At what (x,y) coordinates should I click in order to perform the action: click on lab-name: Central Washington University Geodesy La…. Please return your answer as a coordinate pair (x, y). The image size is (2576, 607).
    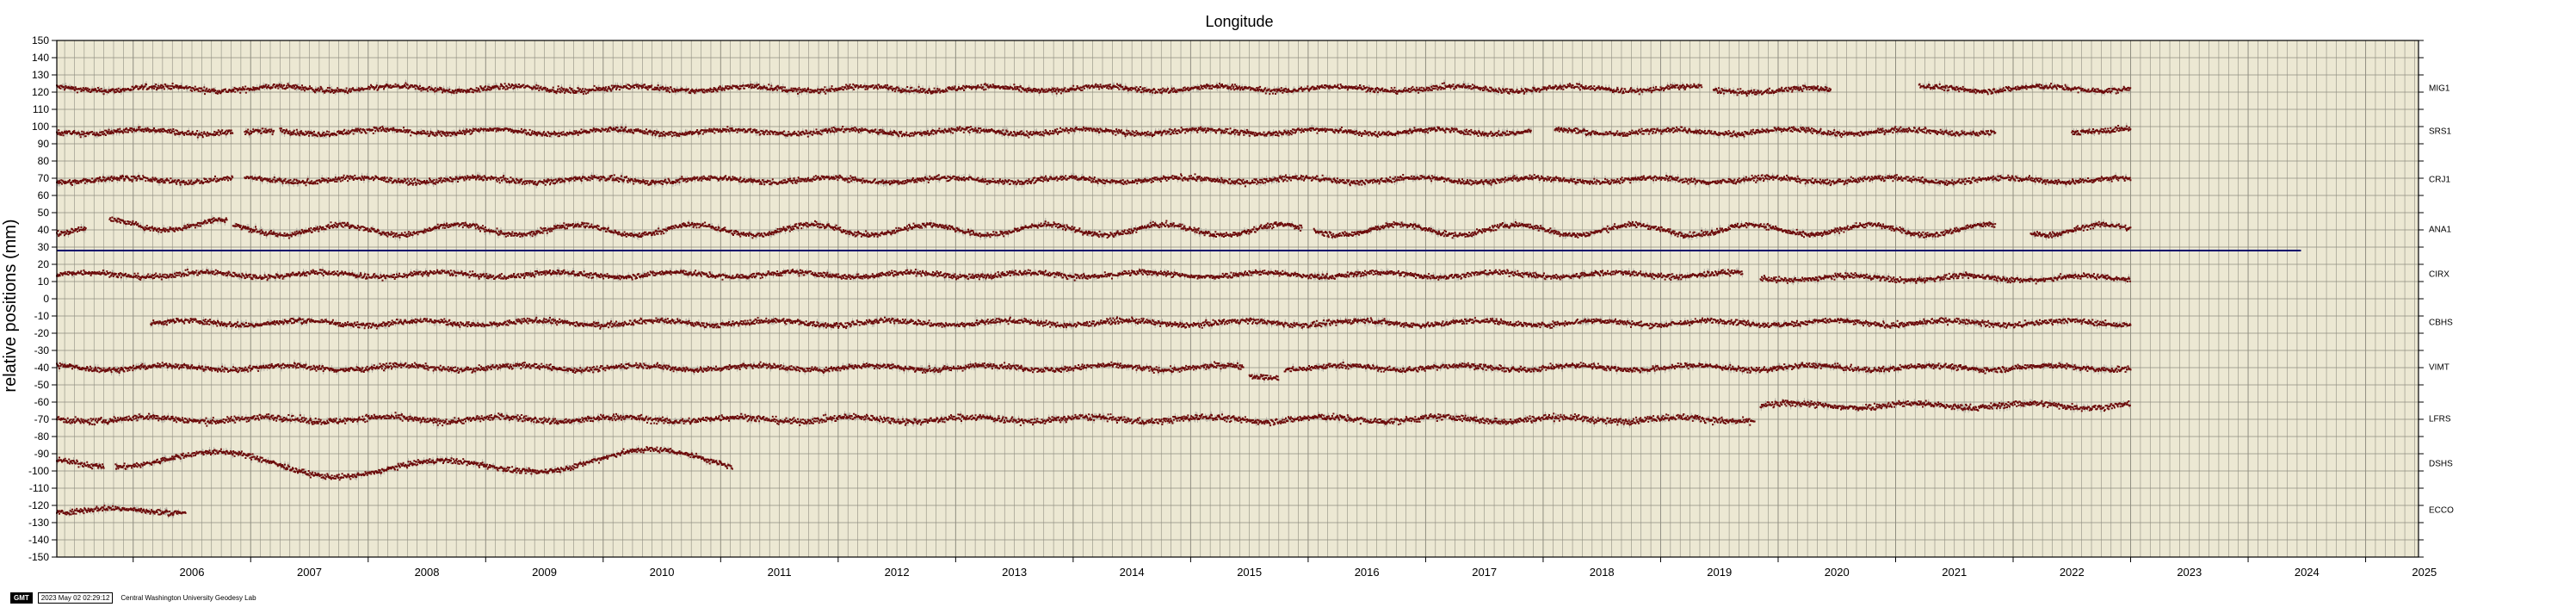
    Looking at the image, I should click on (188, 598).